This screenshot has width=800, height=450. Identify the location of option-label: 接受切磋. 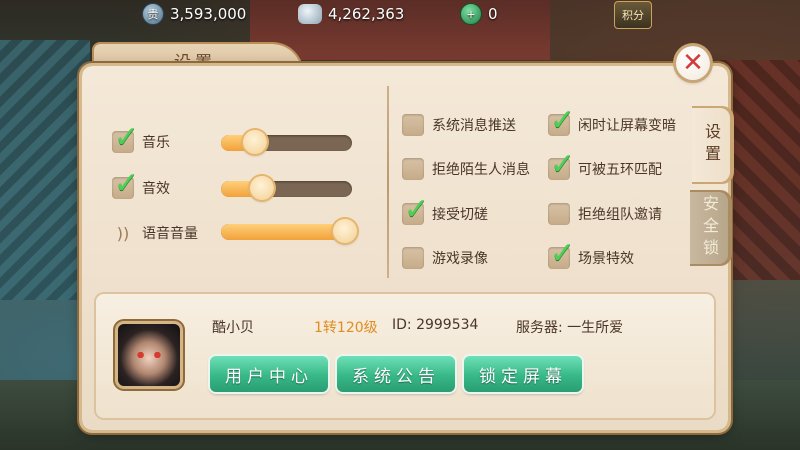
(460, 215).